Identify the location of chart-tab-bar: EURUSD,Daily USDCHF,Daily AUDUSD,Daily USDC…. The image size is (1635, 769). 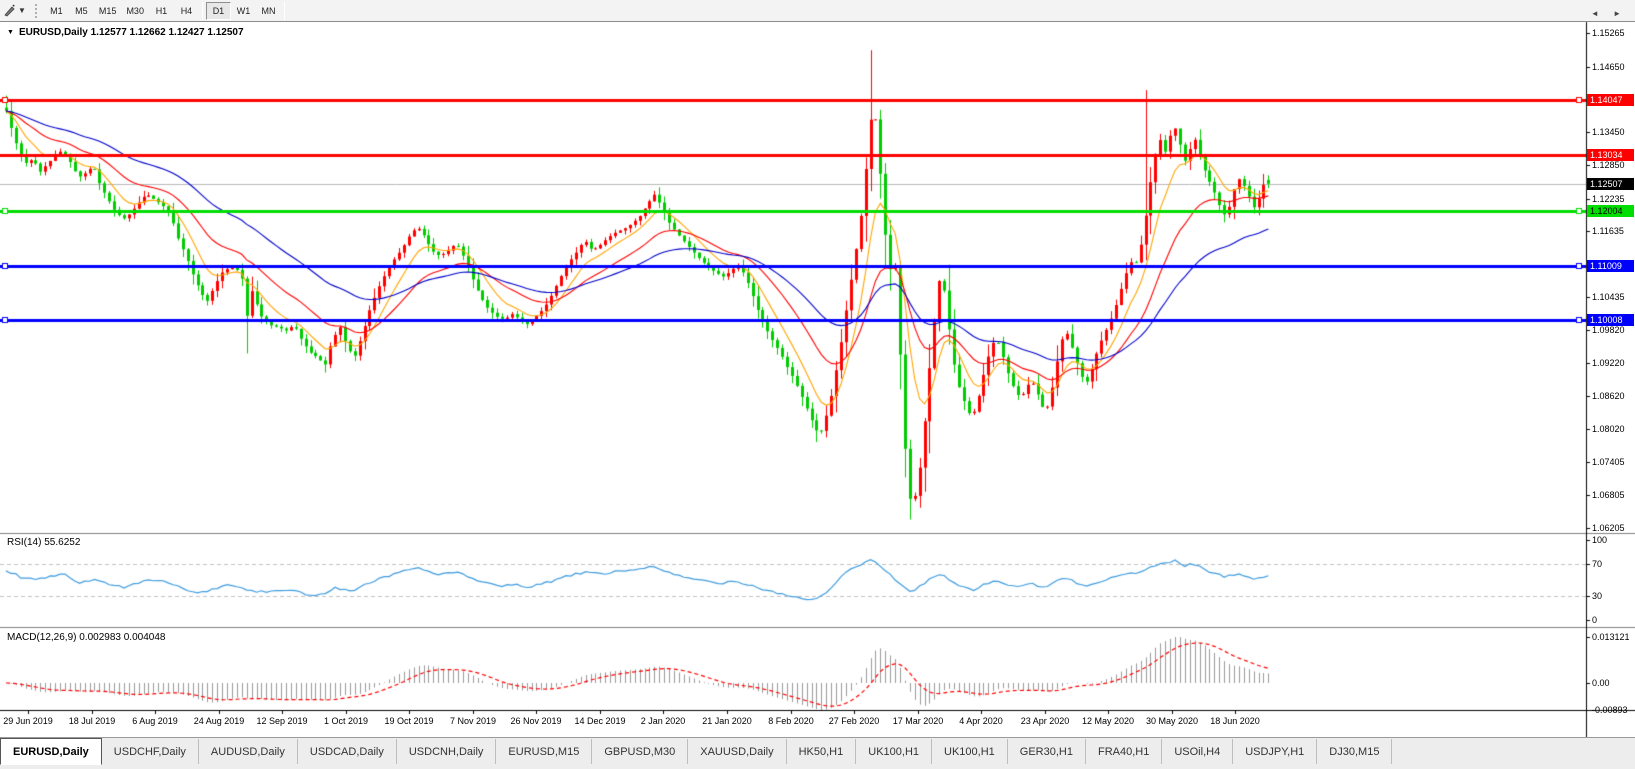
(817, 753).